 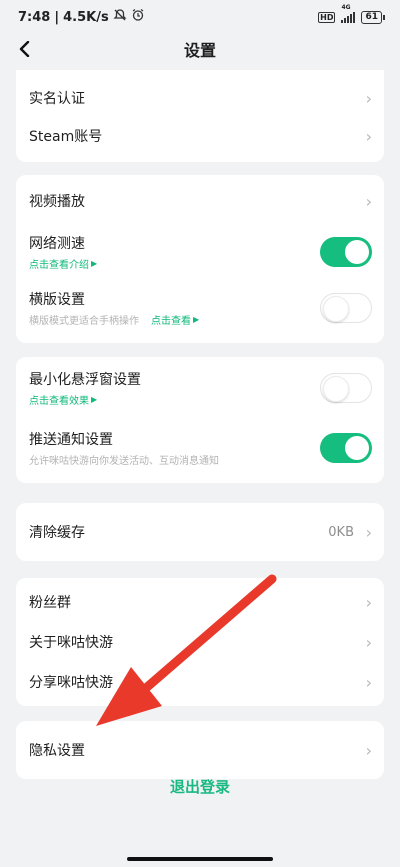 What do you see at coordinates (124, 461) in the screenshot?
I see `push-notify-desc: 允许咪咕快游向你发送活动、互动消息通知` at bounding box center [124, 461].